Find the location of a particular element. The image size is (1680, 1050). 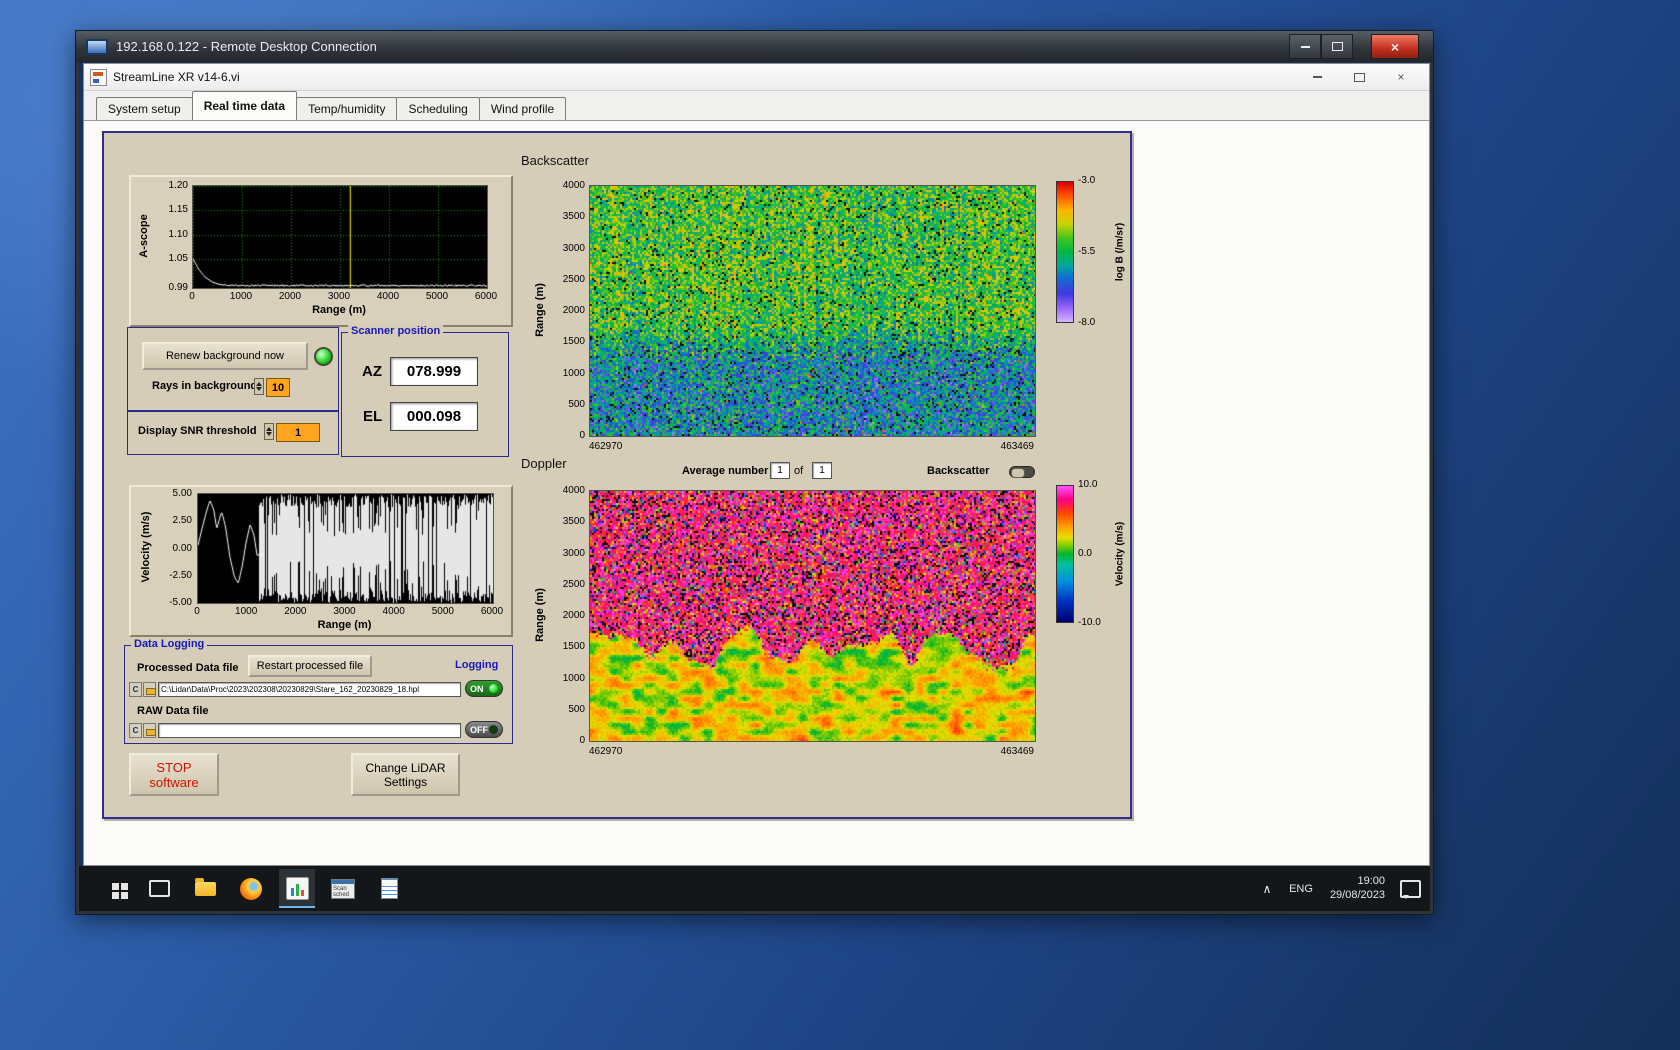

scan-scheduler-button: Scan sched is located at coordinates (343, 888).